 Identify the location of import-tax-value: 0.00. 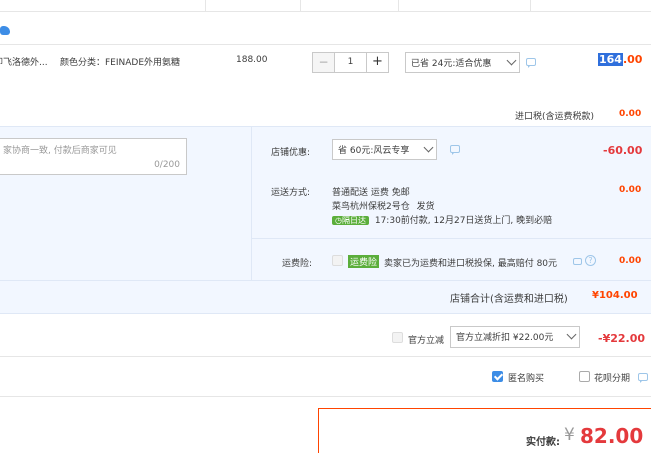
(630, 114).